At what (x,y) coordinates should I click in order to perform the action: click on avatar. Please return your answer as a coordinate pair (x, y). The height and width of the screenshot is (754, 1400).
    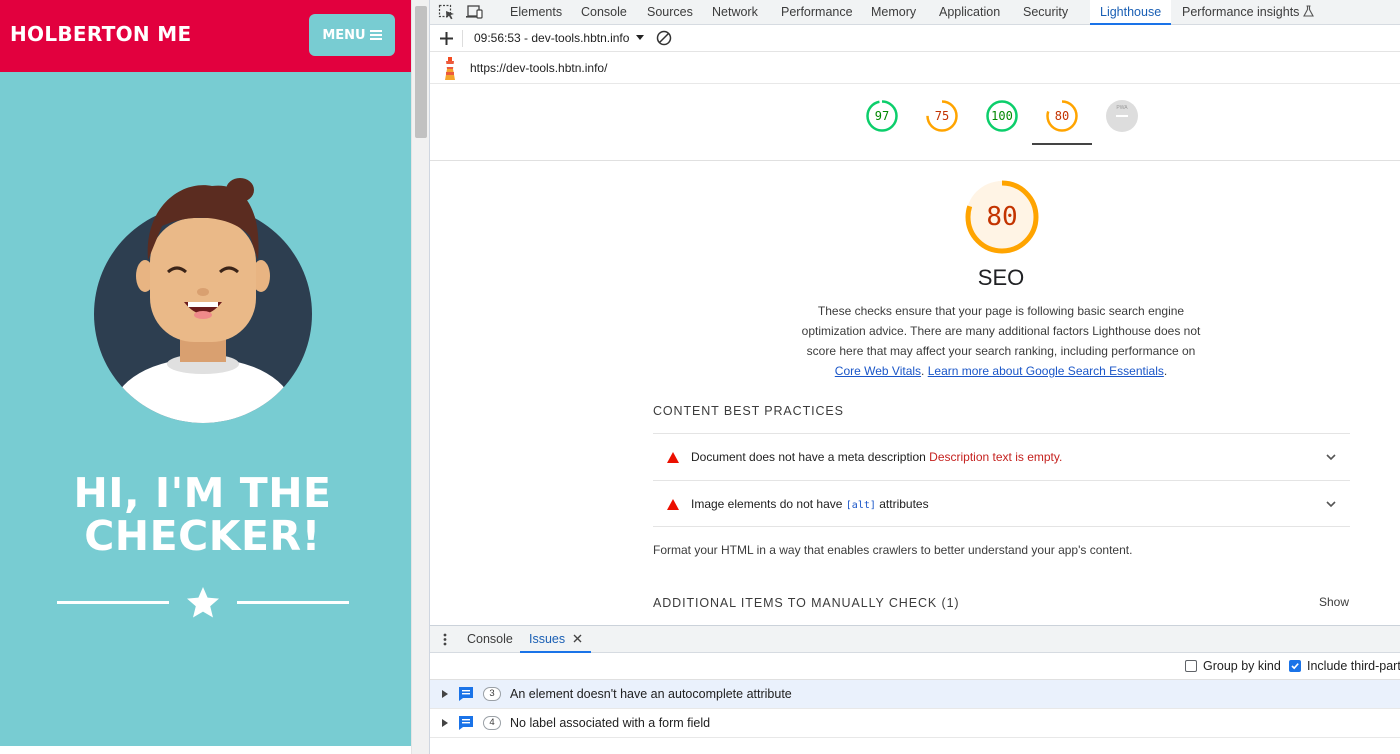
    Looking at the image, I should click on (203, 300).